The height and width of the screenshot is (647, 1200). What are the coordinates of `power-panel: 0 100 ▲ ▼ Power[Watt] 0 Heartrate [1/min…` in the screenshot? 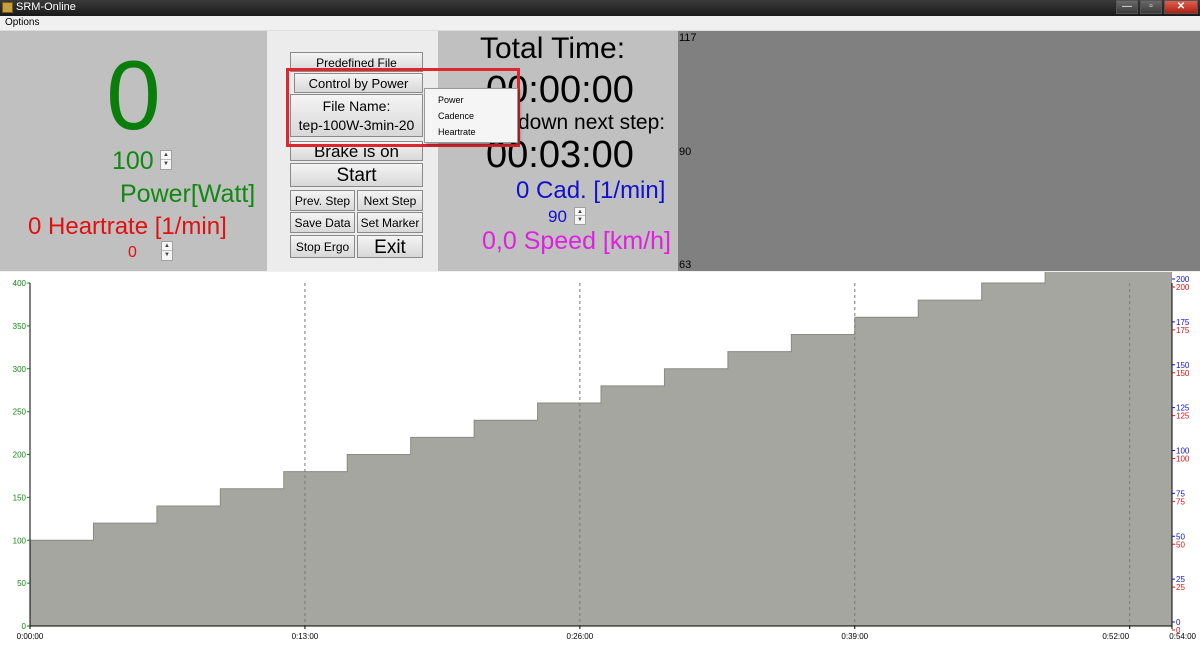 It's located at (133, 151).